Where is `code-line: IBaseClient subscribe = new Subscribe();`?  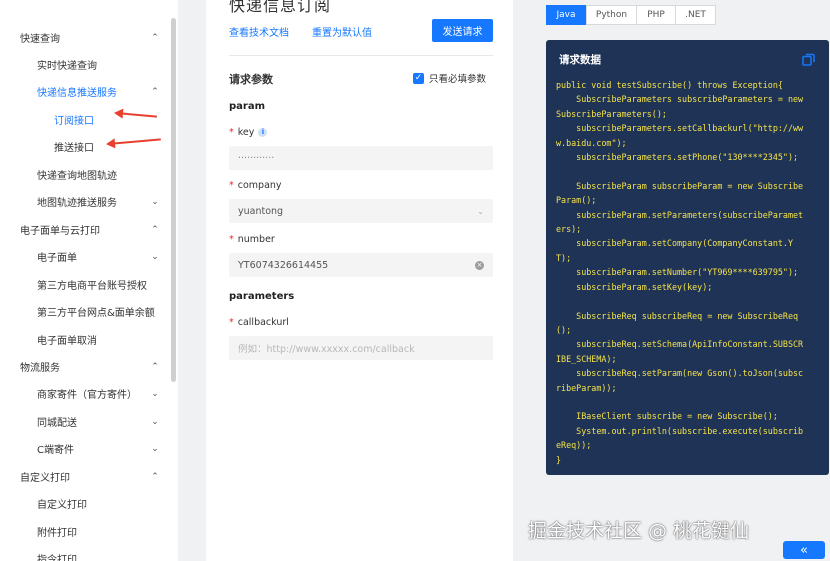
code-line: IBaseClient subscribe = new Subscribe(); is located at coordinates (667, 416).